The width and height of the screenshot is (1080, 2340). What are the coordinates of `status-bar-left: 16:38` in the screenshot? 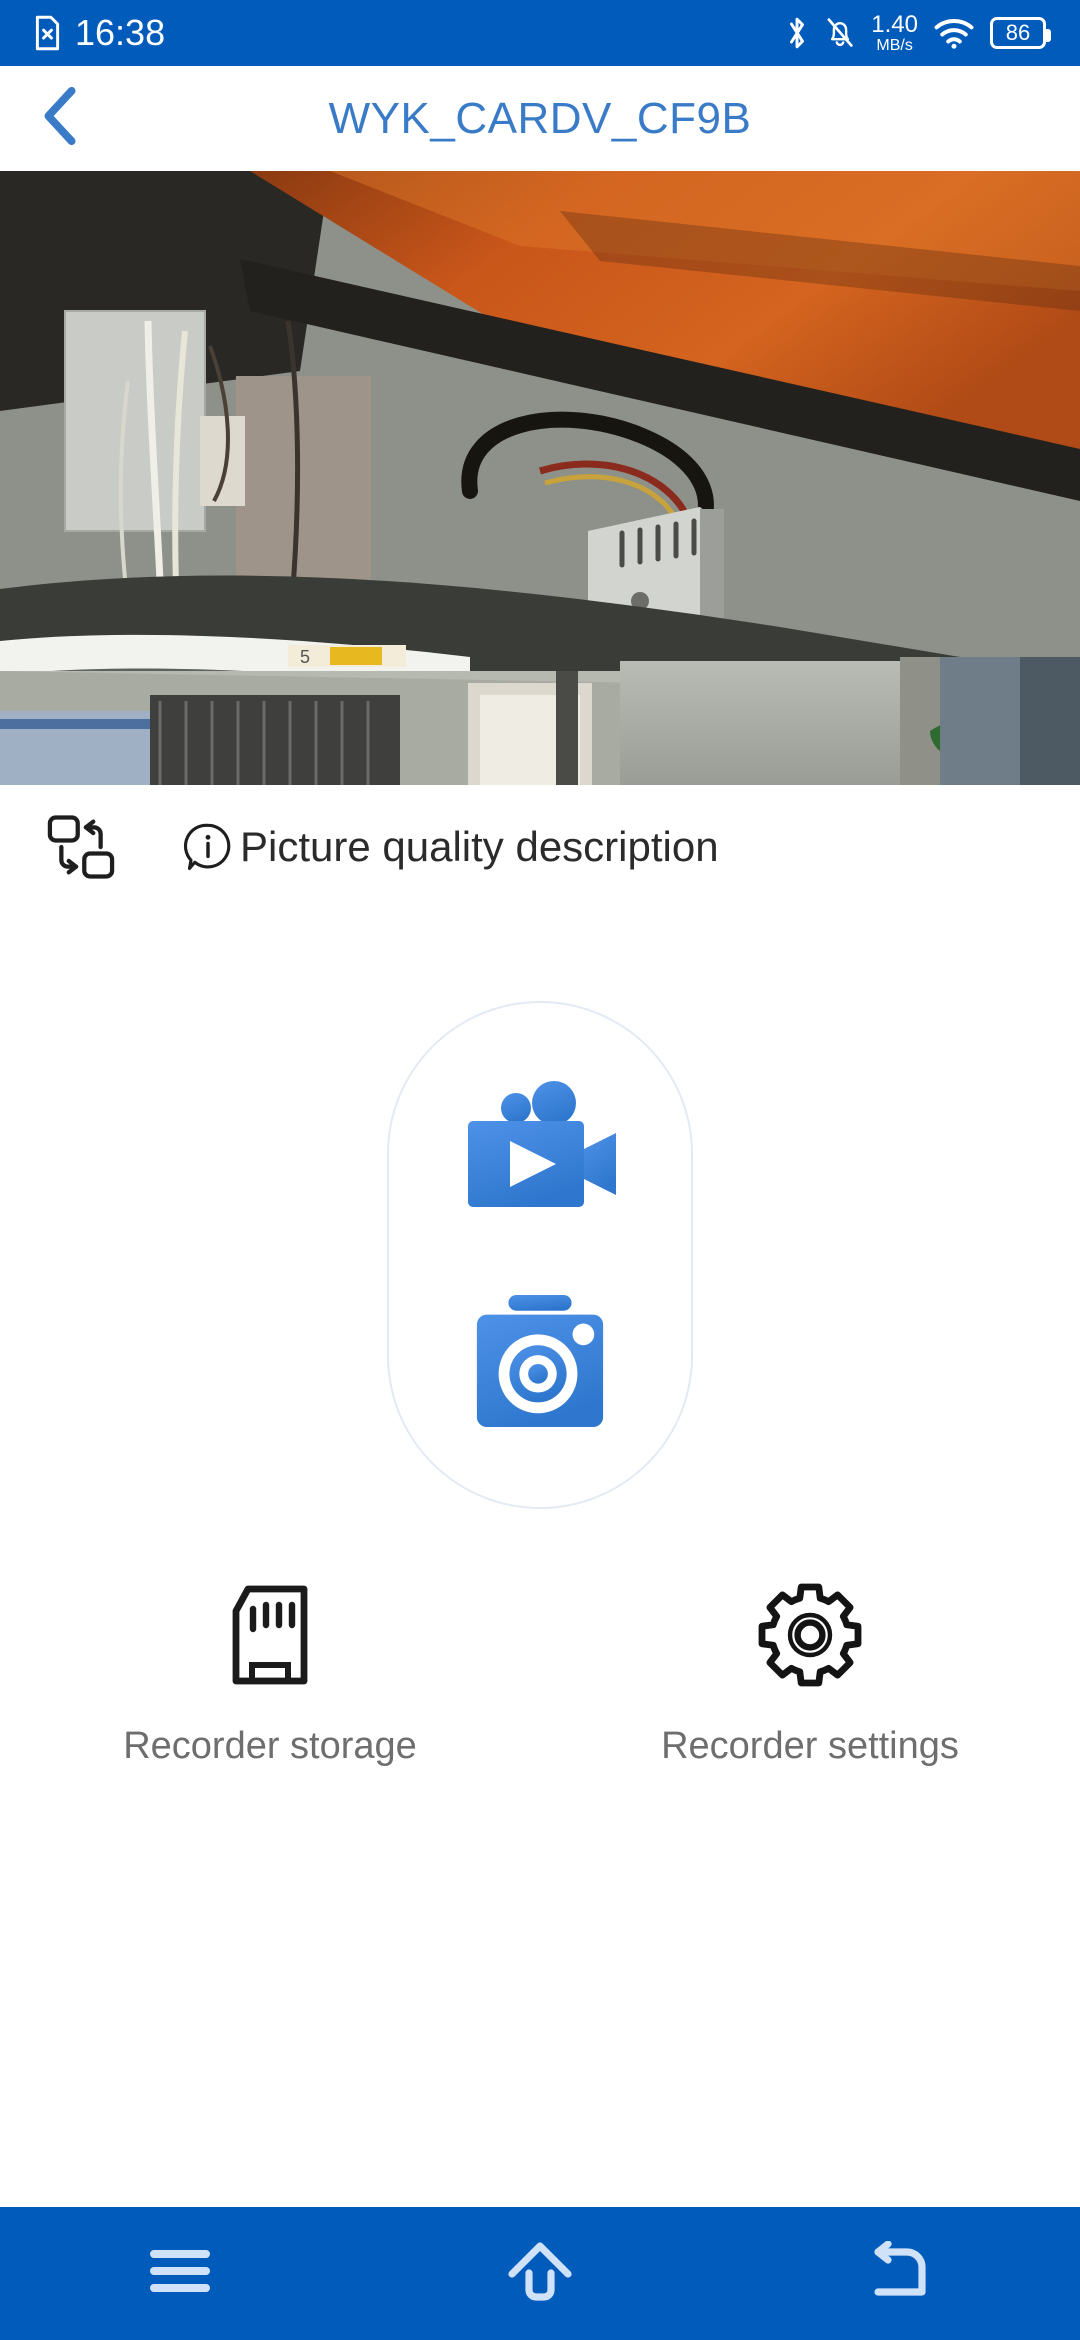 It's located at (99, 33).